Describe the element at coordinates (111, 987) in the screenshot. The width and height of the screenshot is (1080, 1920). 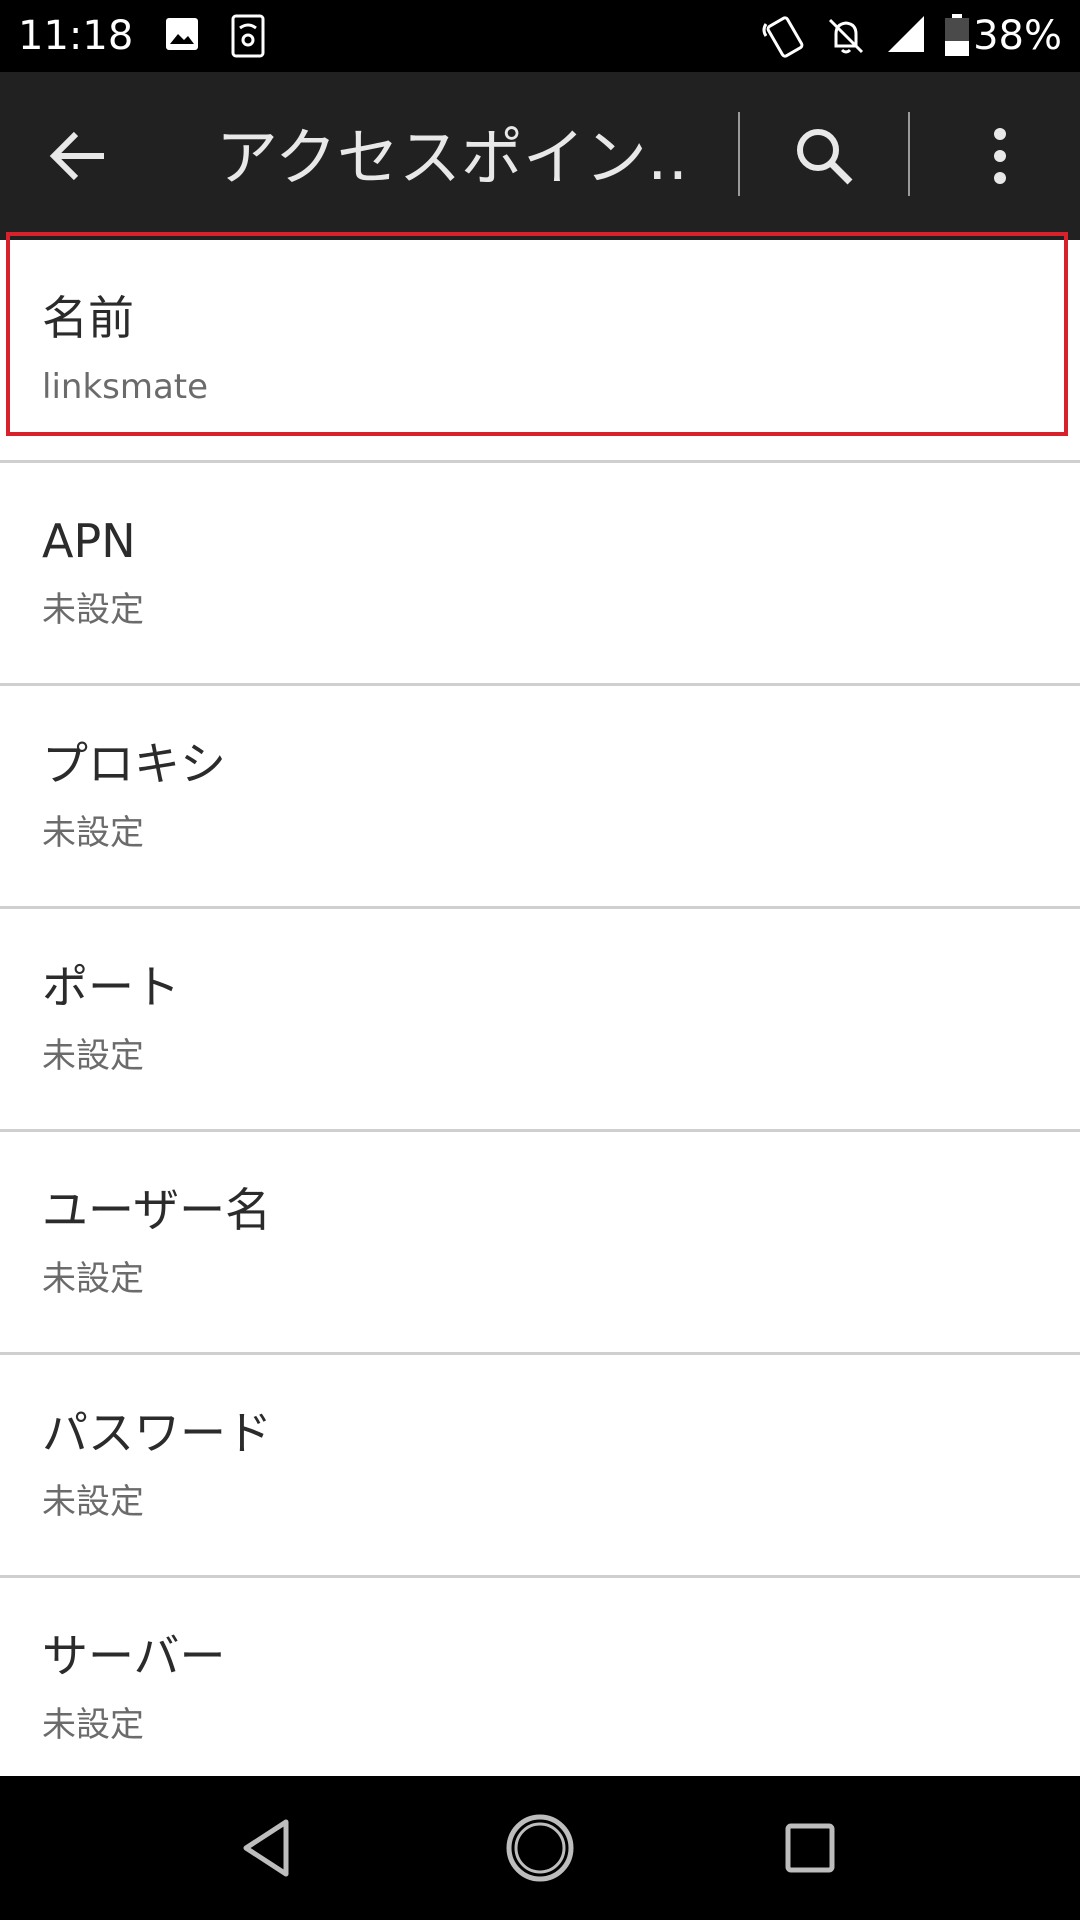
I see `item-title: ポート` at that location.